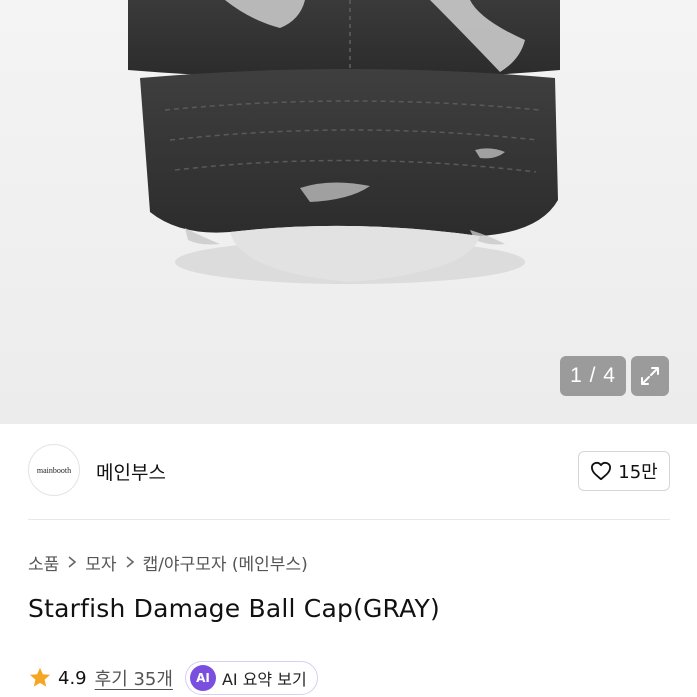  Describe the element at coordinates (264, 679) in the screenshot. I see `ai-summary-label: AI 요약 보기` at that location.